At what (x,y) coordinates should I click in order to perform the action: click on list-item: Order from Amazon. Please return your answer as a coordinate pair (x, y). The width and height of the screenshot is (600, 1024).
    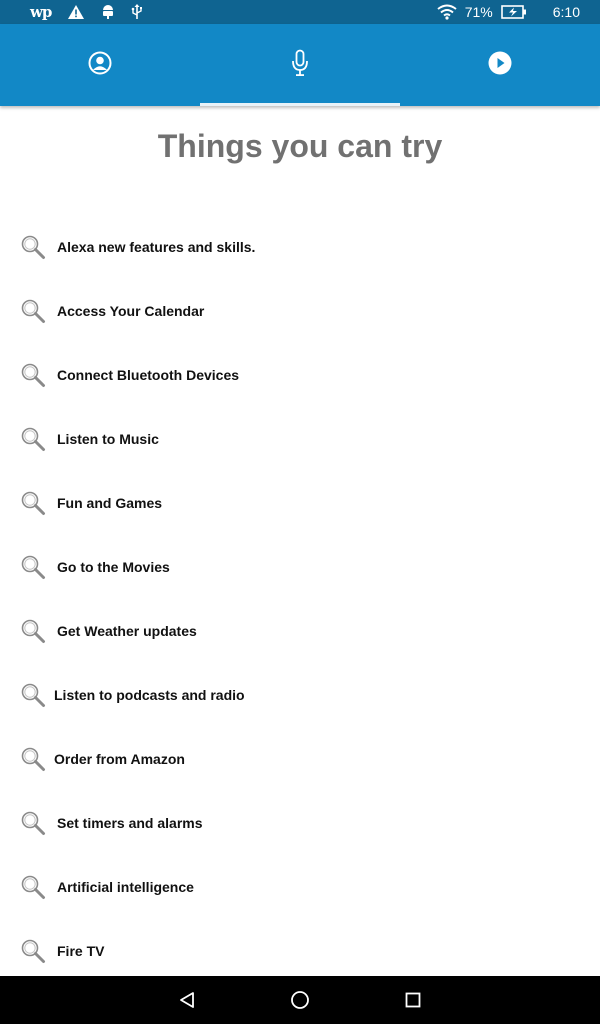
    Looking at the image, I should click on (300, 759).